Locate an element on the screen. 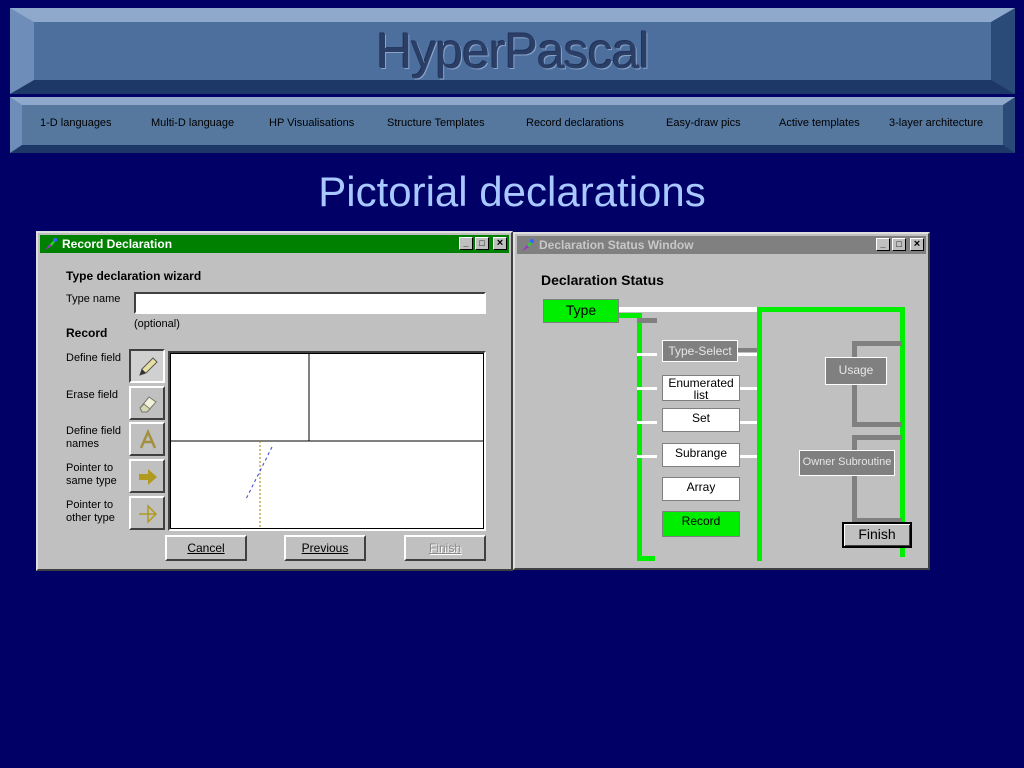 This screenshot has width=1024, height=768. arrow-outline-icon is located at coordinates (148, 514).